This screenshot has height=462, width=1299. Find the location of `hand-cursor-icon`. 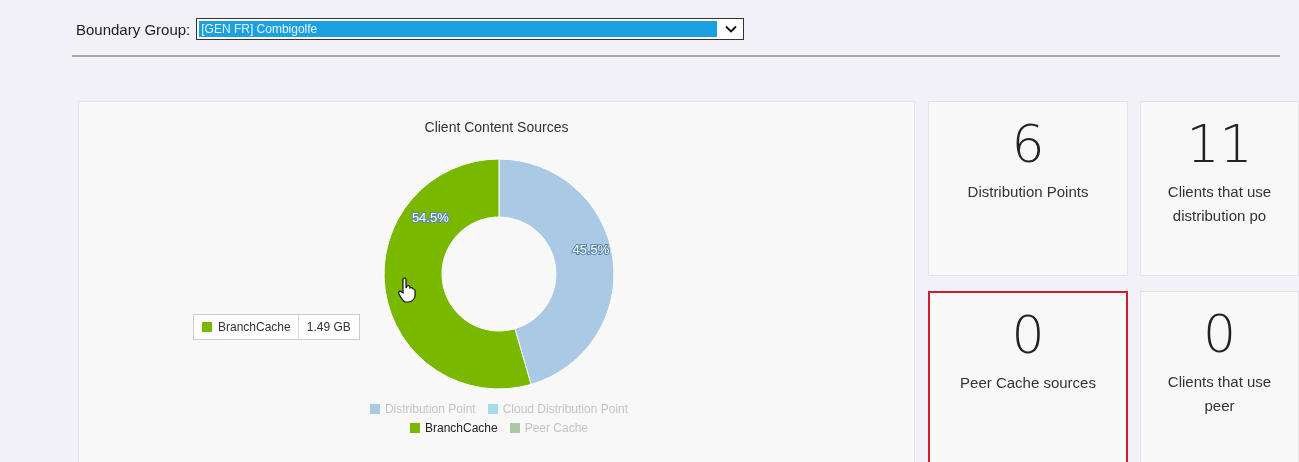

hand-cursor-icon is located at coordinates (407, 290).